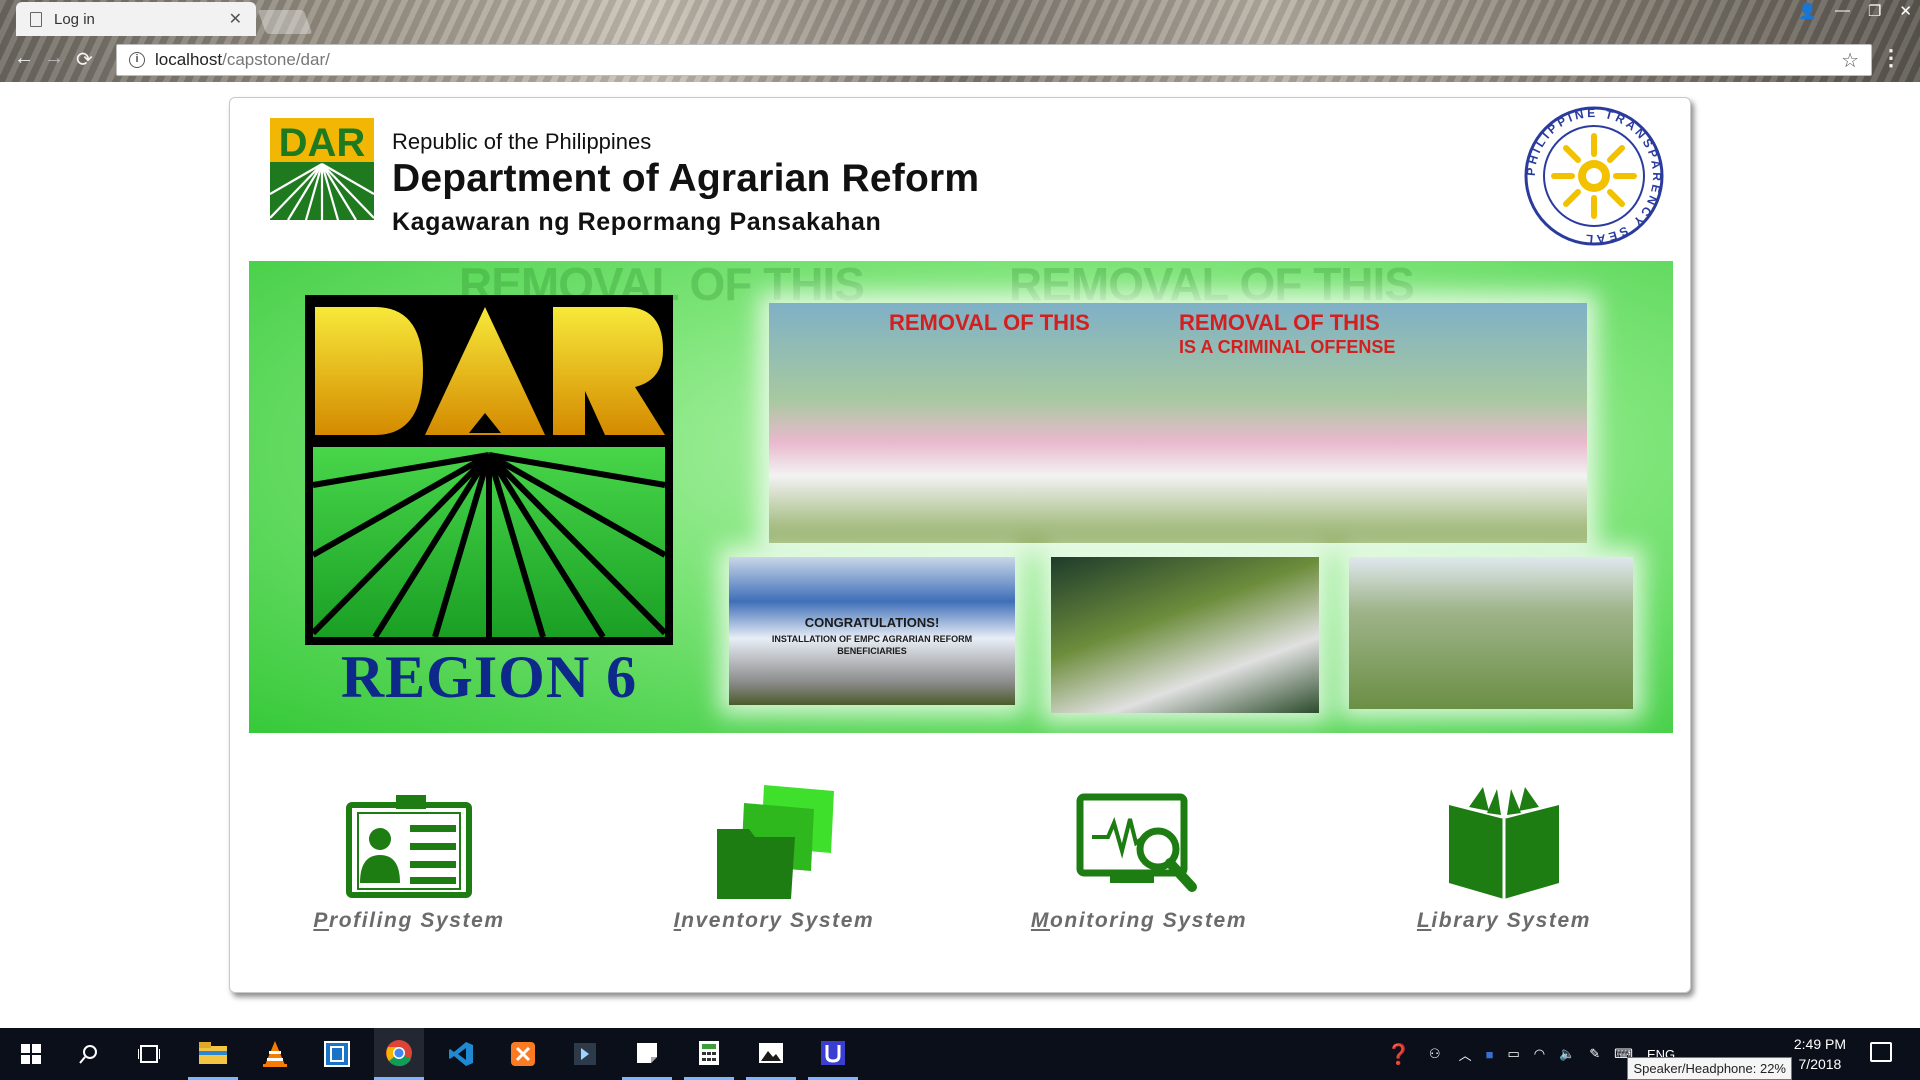  What do you see at coordinates (709, 1054) in the screenshot?
I see `calculator-icon` at bounding box center [709, 1054].